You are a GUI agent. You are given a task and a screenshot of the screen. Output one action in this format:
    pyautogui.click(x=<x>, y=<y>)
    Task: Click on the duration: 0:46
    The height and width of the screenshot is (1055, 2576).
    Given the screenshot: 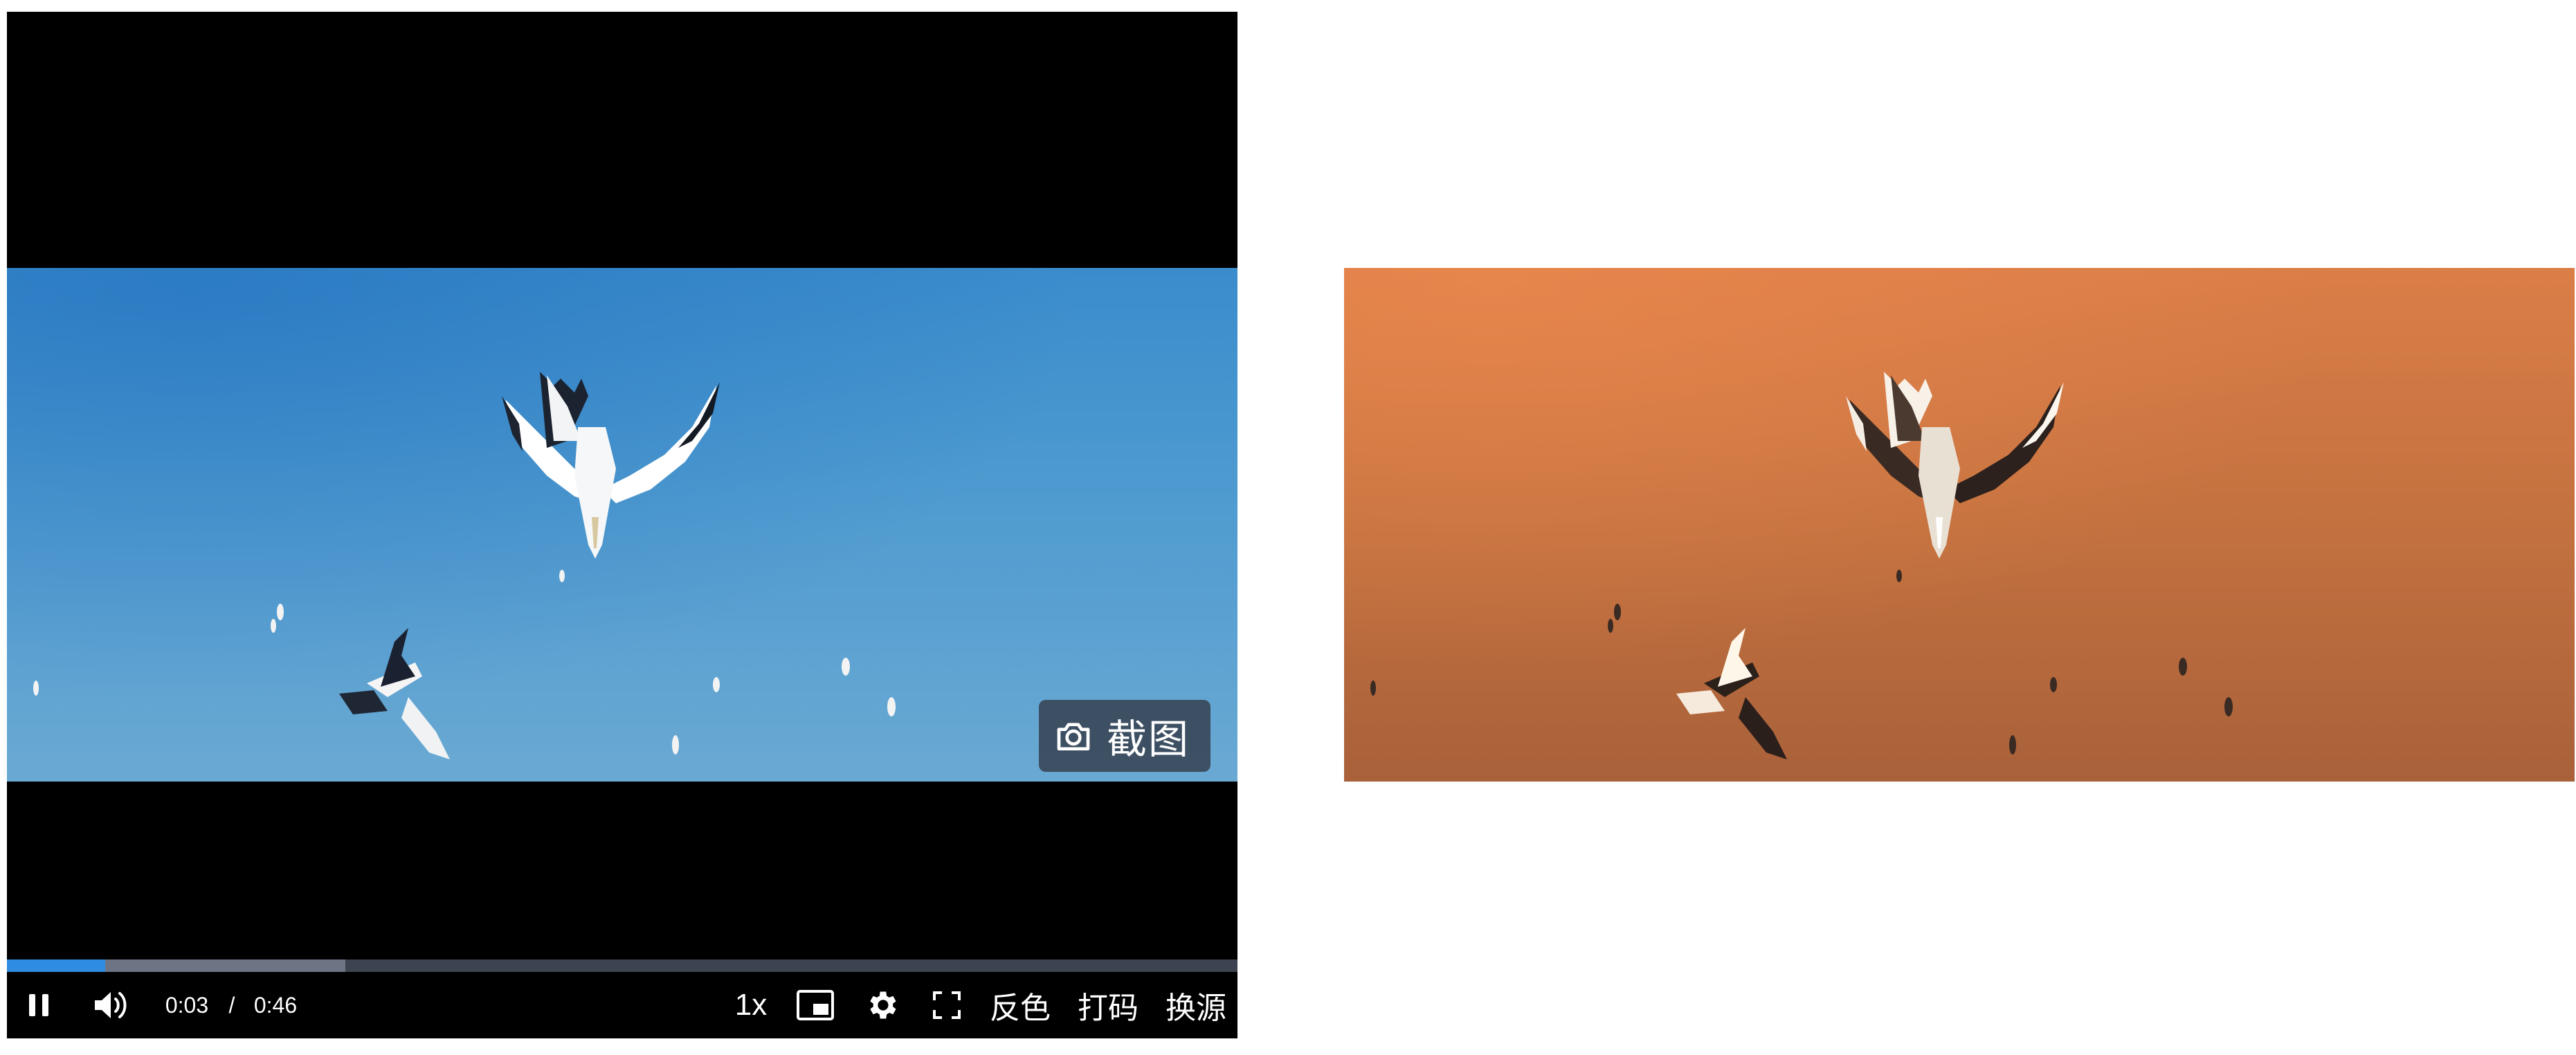 What is the action you would take?
    pyautogui.click(x=275, y=1005)
    